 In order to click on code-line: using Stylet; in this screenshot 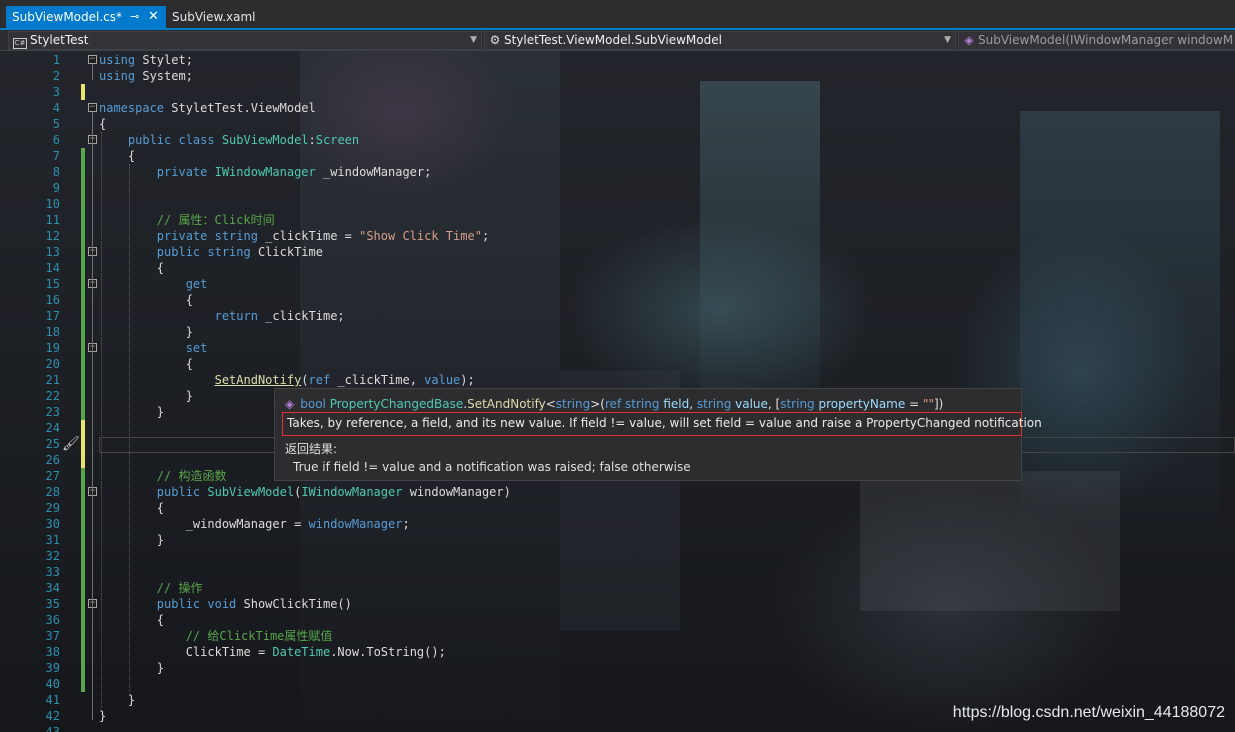, I will do `click(146, 60)`.